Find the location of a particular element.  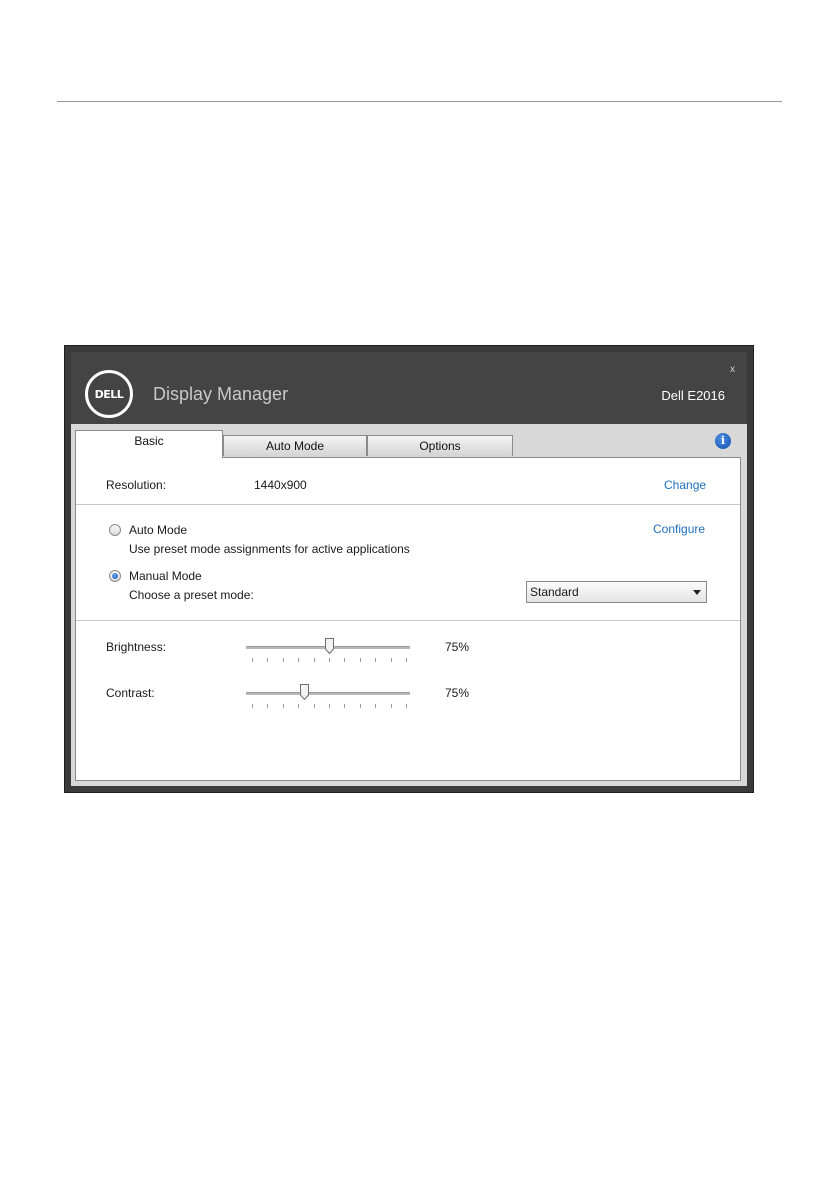

tab-basic: Basic is located at coordinates (149, 444).